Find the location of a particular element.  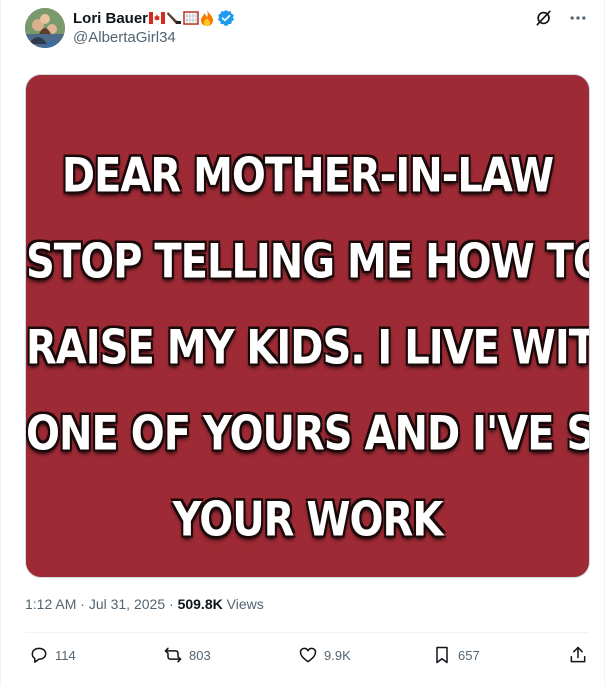

hockey-stick-icon is located at coordinates (174, 18).